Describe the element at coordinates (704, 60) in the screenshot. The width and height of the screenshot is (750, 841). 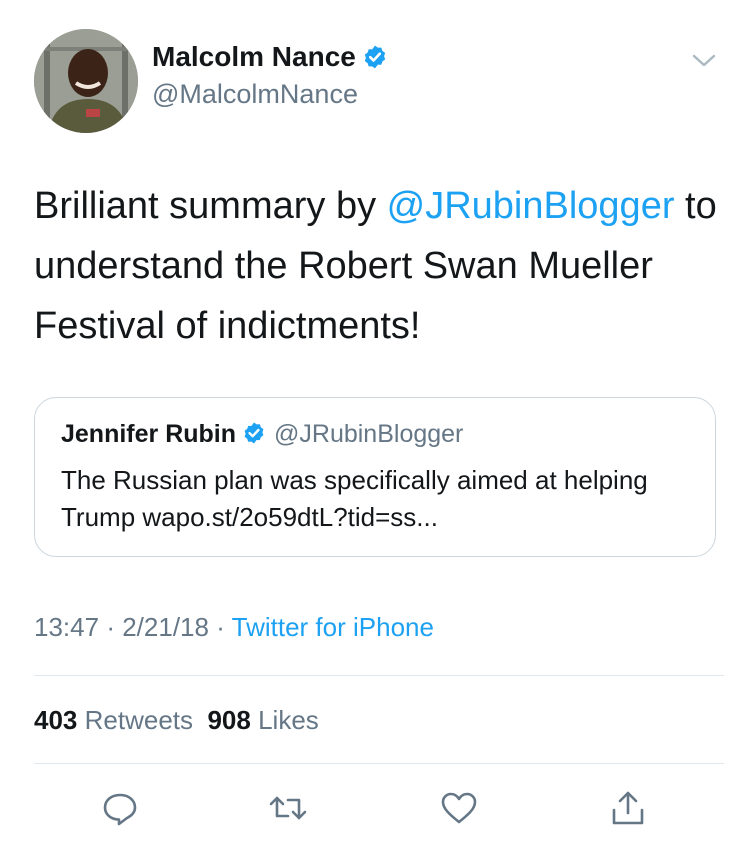
I see `chevron-down-icon` at that location.